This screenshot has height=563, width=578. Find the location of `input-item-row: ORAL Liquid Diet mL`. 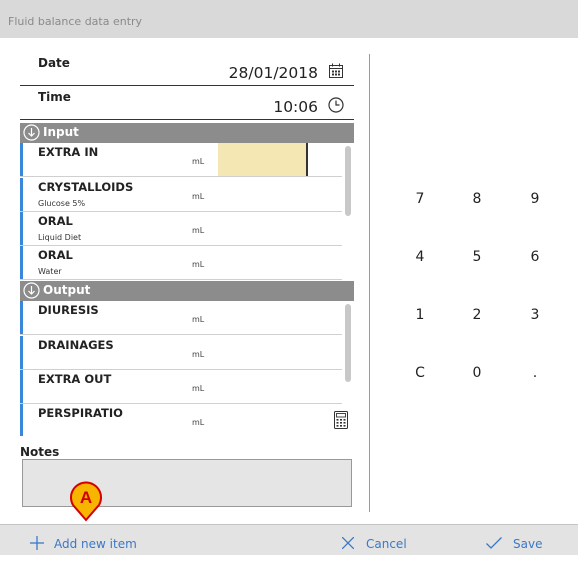

input-item-row: ORAL Liquid Diet mL is located at coordinates (181, 229).